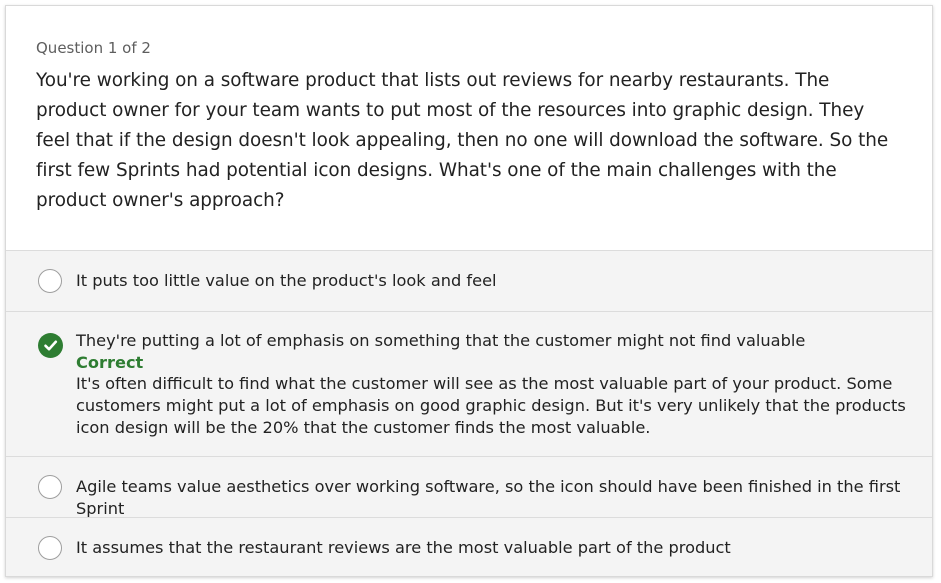  I want to click on checkmark-icon, so click(51, 345).